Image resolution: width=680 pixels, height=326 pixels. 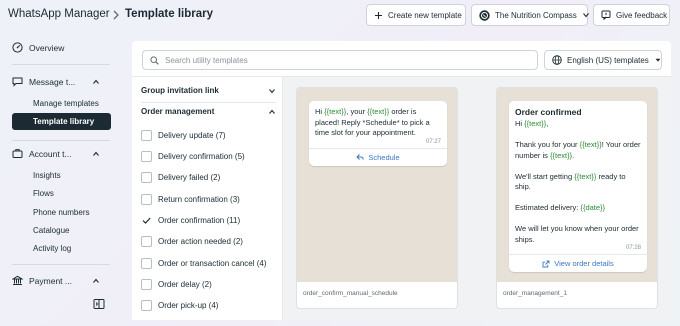 I want to click on filter-label: Delivery confirmation (5), so click(x=201, y=156).